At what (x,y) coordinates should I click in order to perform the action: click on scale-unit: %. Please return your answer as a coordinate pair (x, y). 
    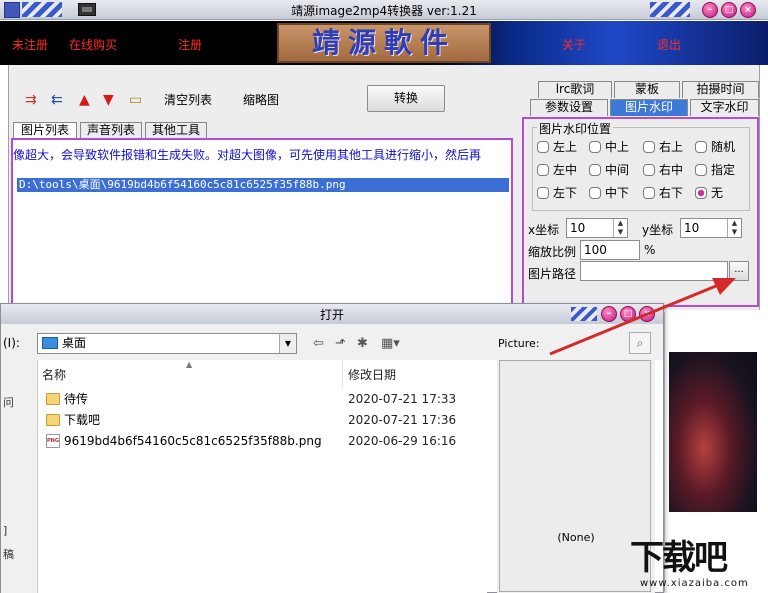
    Looking at the image, I should click on (650, 250).